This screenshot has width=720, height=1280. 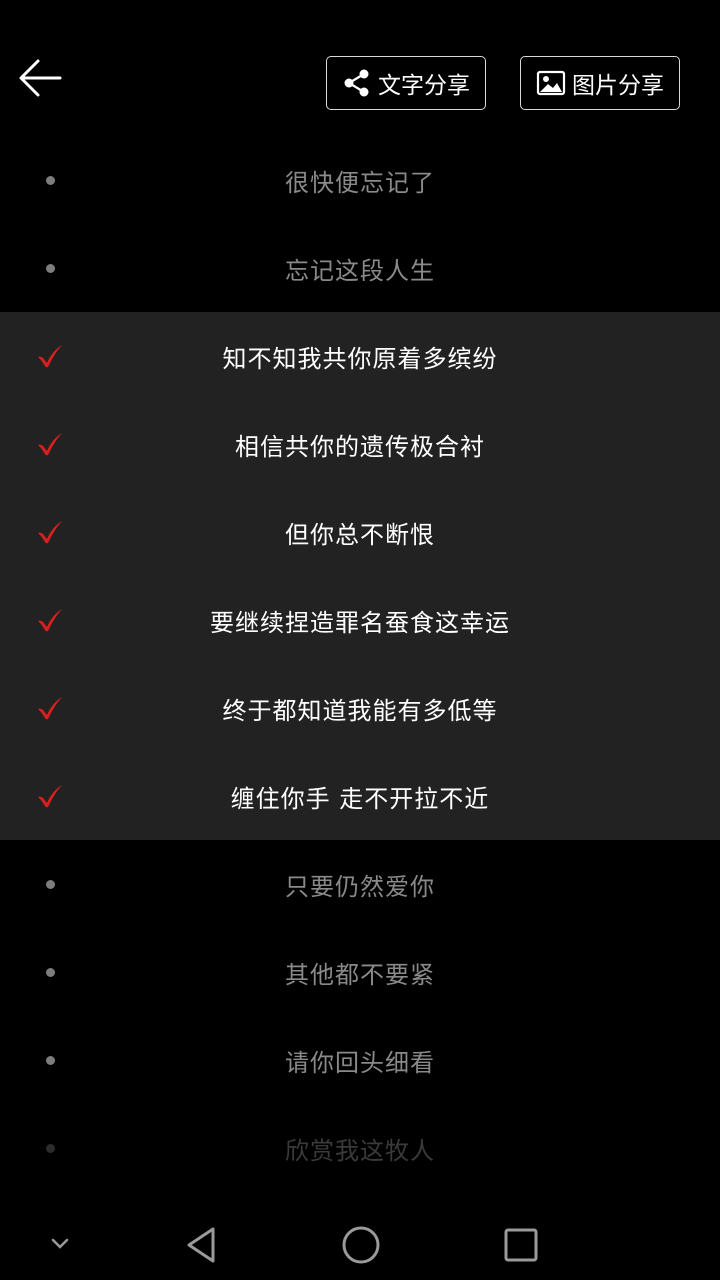 I want to click on back-button, so click(x=40, y=78).